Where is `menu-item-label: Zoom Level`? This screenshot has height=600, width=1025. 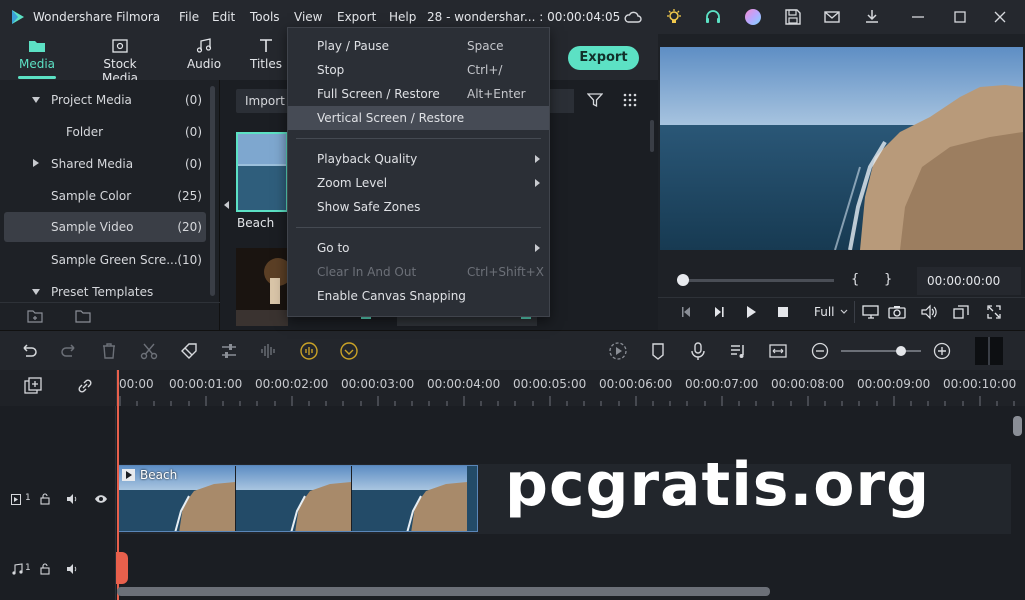 menu-item-label: Zoom Level is located at coordinates (352, 183).